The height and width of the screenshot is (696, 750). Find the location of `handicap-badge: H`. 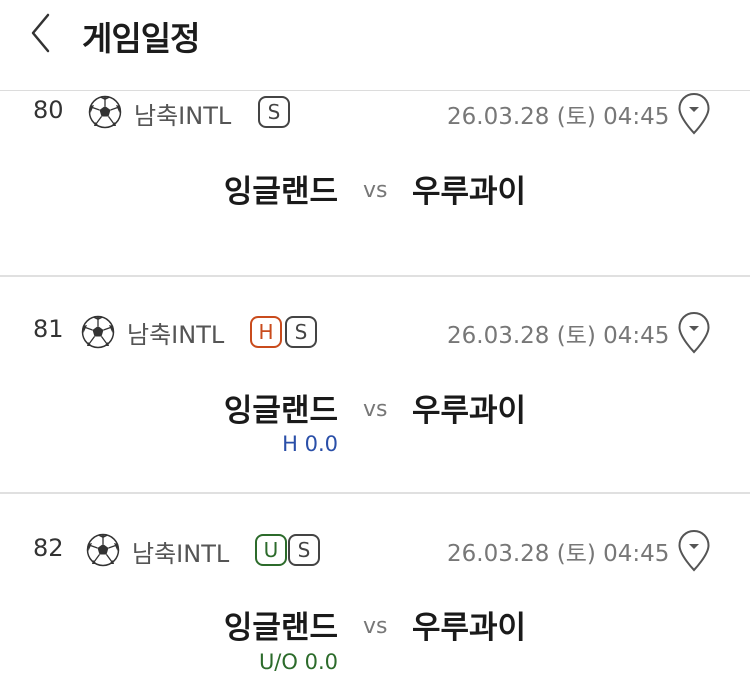

handicap-badge: H is located at coordinates (266, 332).